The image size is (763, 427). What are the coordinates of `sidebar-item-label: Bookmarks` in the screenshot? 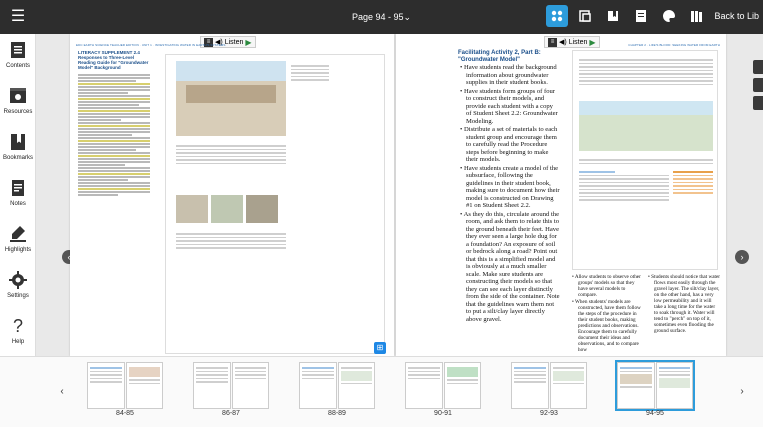 It's located at (17, 158).